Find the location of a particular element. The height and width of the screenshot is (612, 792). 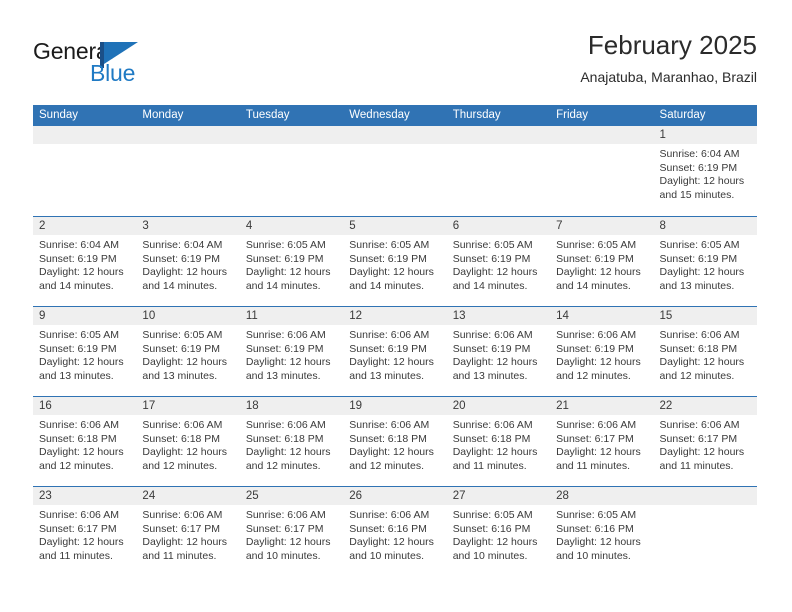

day-number-band: 3 is located at coordinates (188, 226).